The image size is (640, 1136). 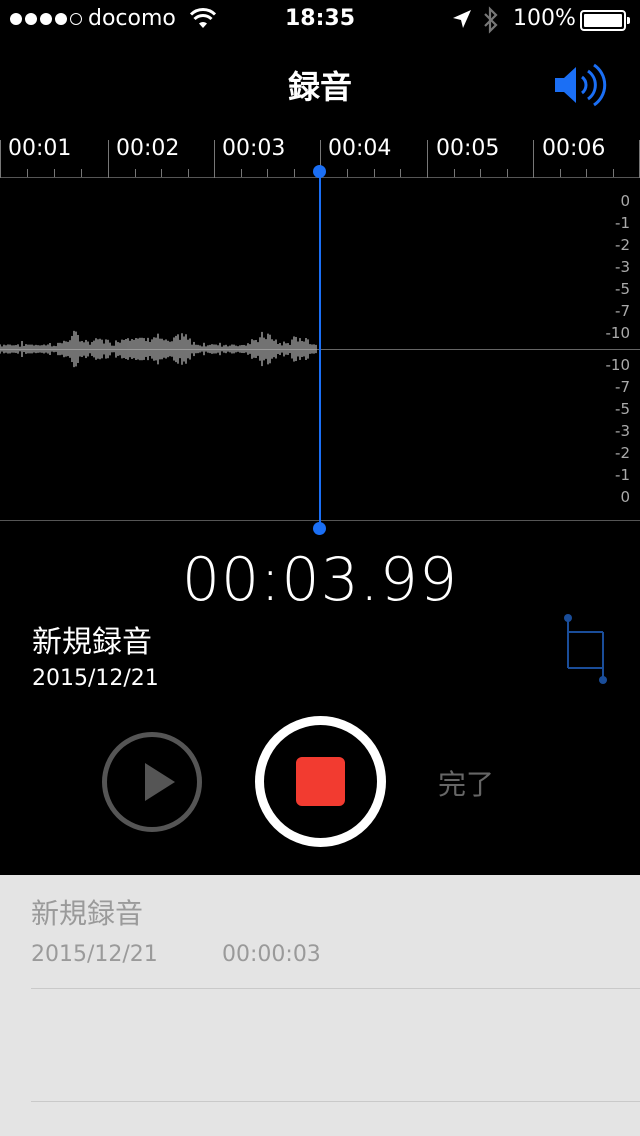 I want to click on location-arrow-icon, so click(x=462, y=21).